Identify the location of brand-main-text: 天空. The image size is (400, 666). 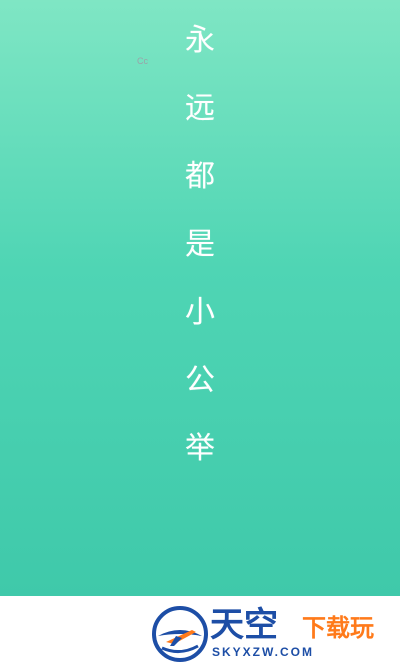
(244, 625).